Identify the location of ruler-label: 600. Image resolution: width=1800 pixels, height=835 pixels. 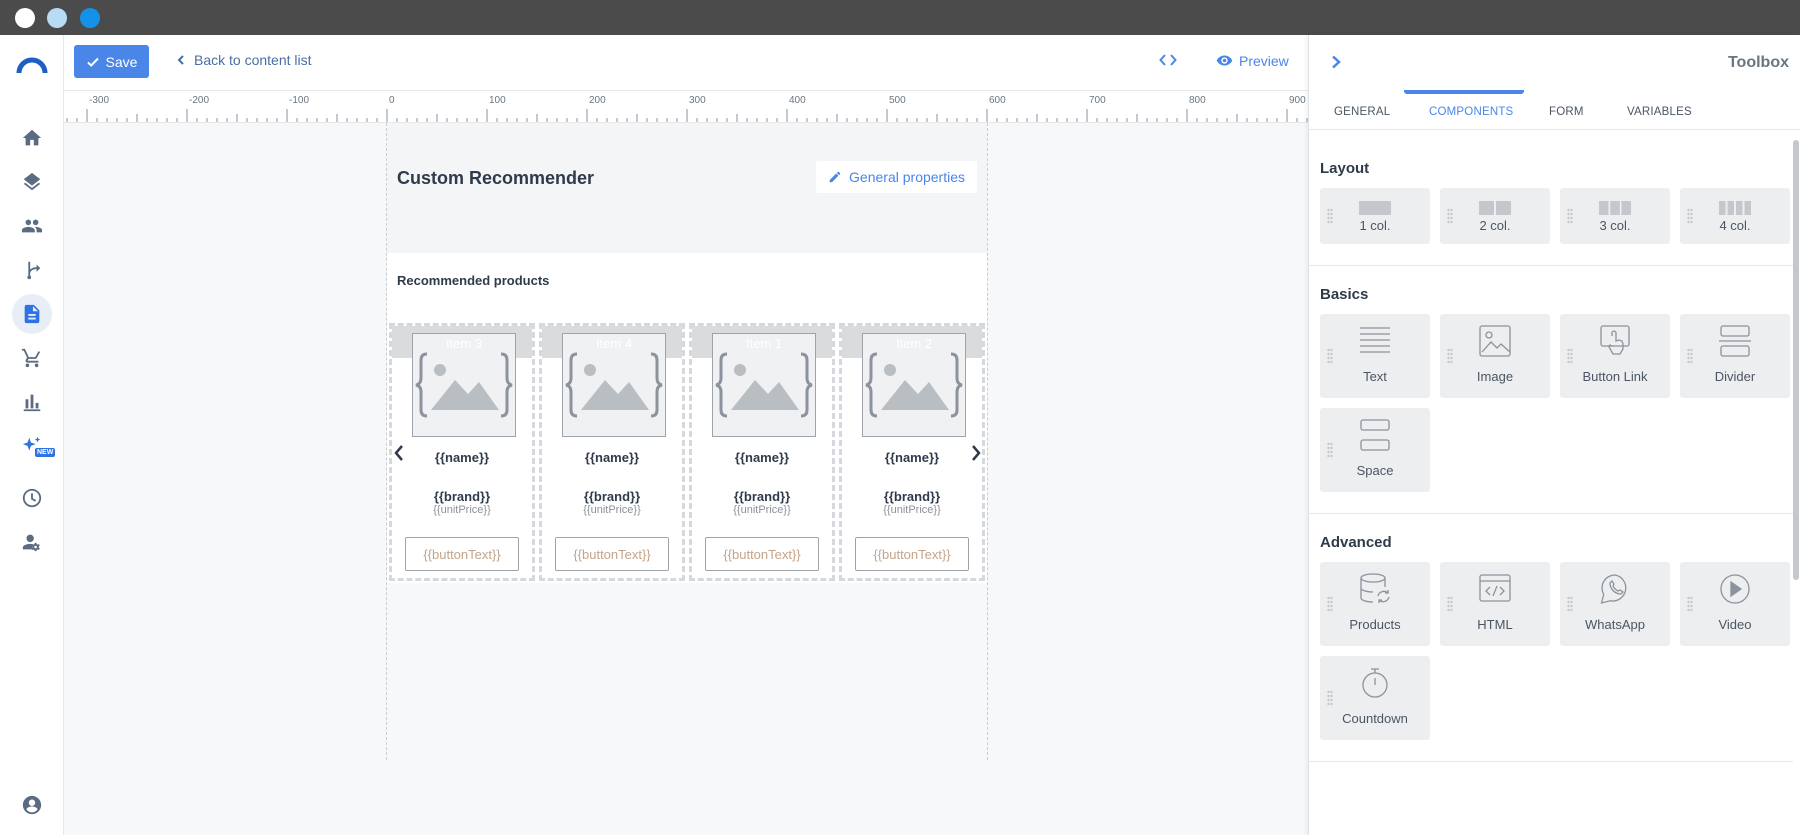
(997, 100).